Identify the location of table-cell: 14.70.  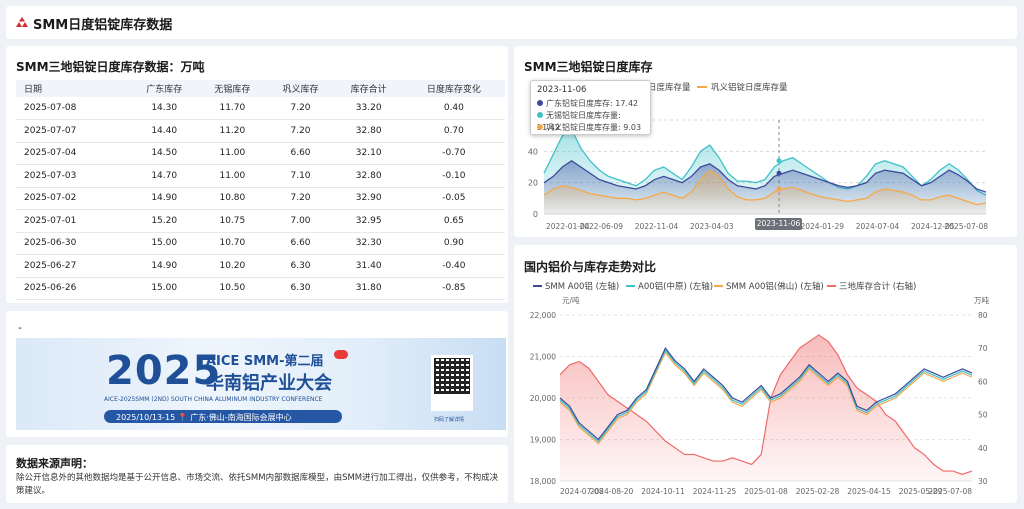
(164, 176).